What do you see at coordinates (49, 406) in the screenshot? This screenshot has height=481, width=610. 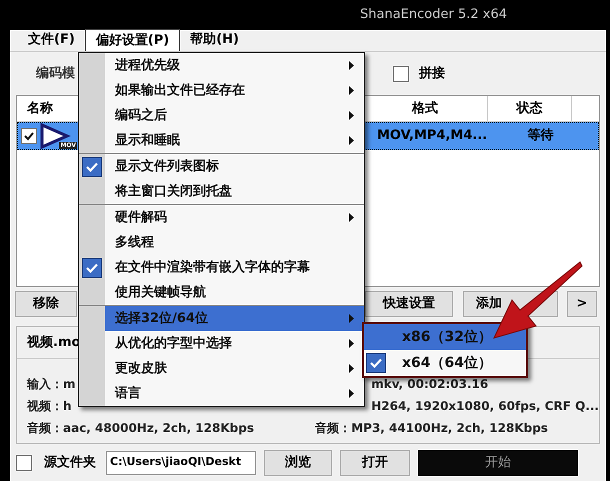 I see `info-line: 视频：h` at bounding box center [49, 406].